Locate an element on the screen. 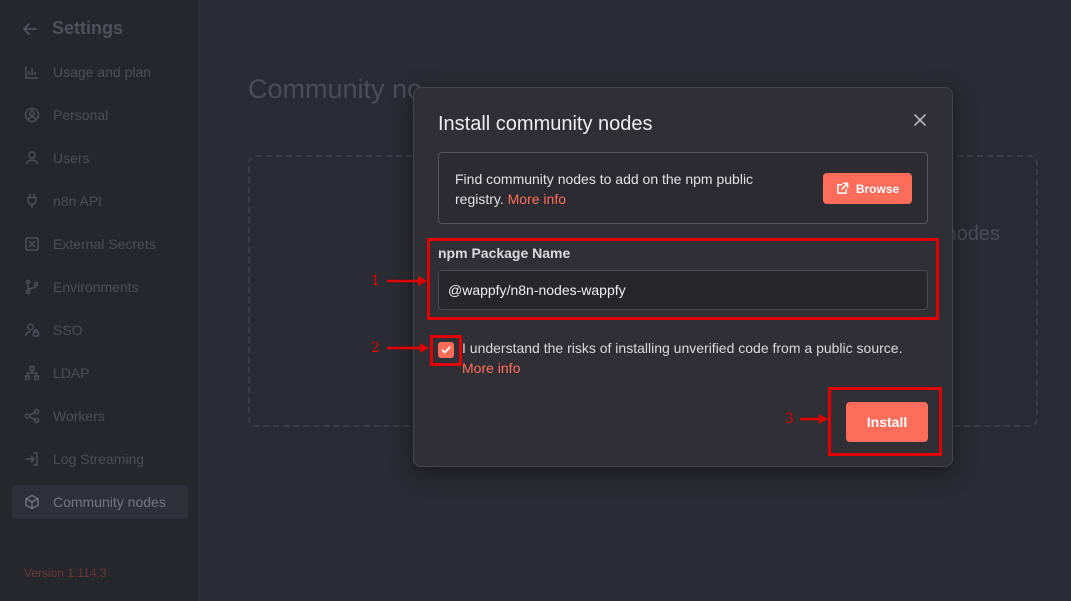 The height and width of the screenshot is (601, 1071). user-icon is located at coordinates (32, 158).